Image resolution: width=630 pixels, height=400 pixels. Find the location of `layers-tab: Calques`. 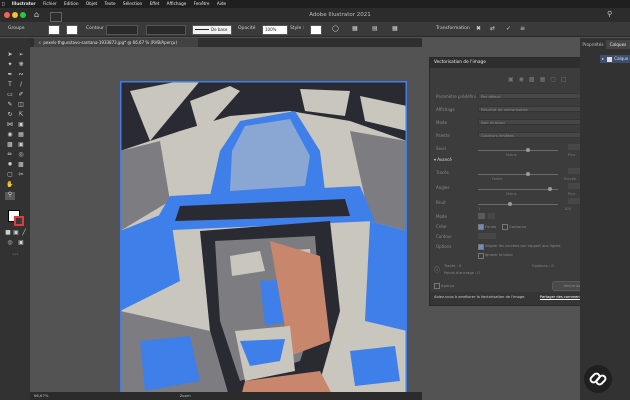

layers-tab: Calques is located at coordinates (618, 44).